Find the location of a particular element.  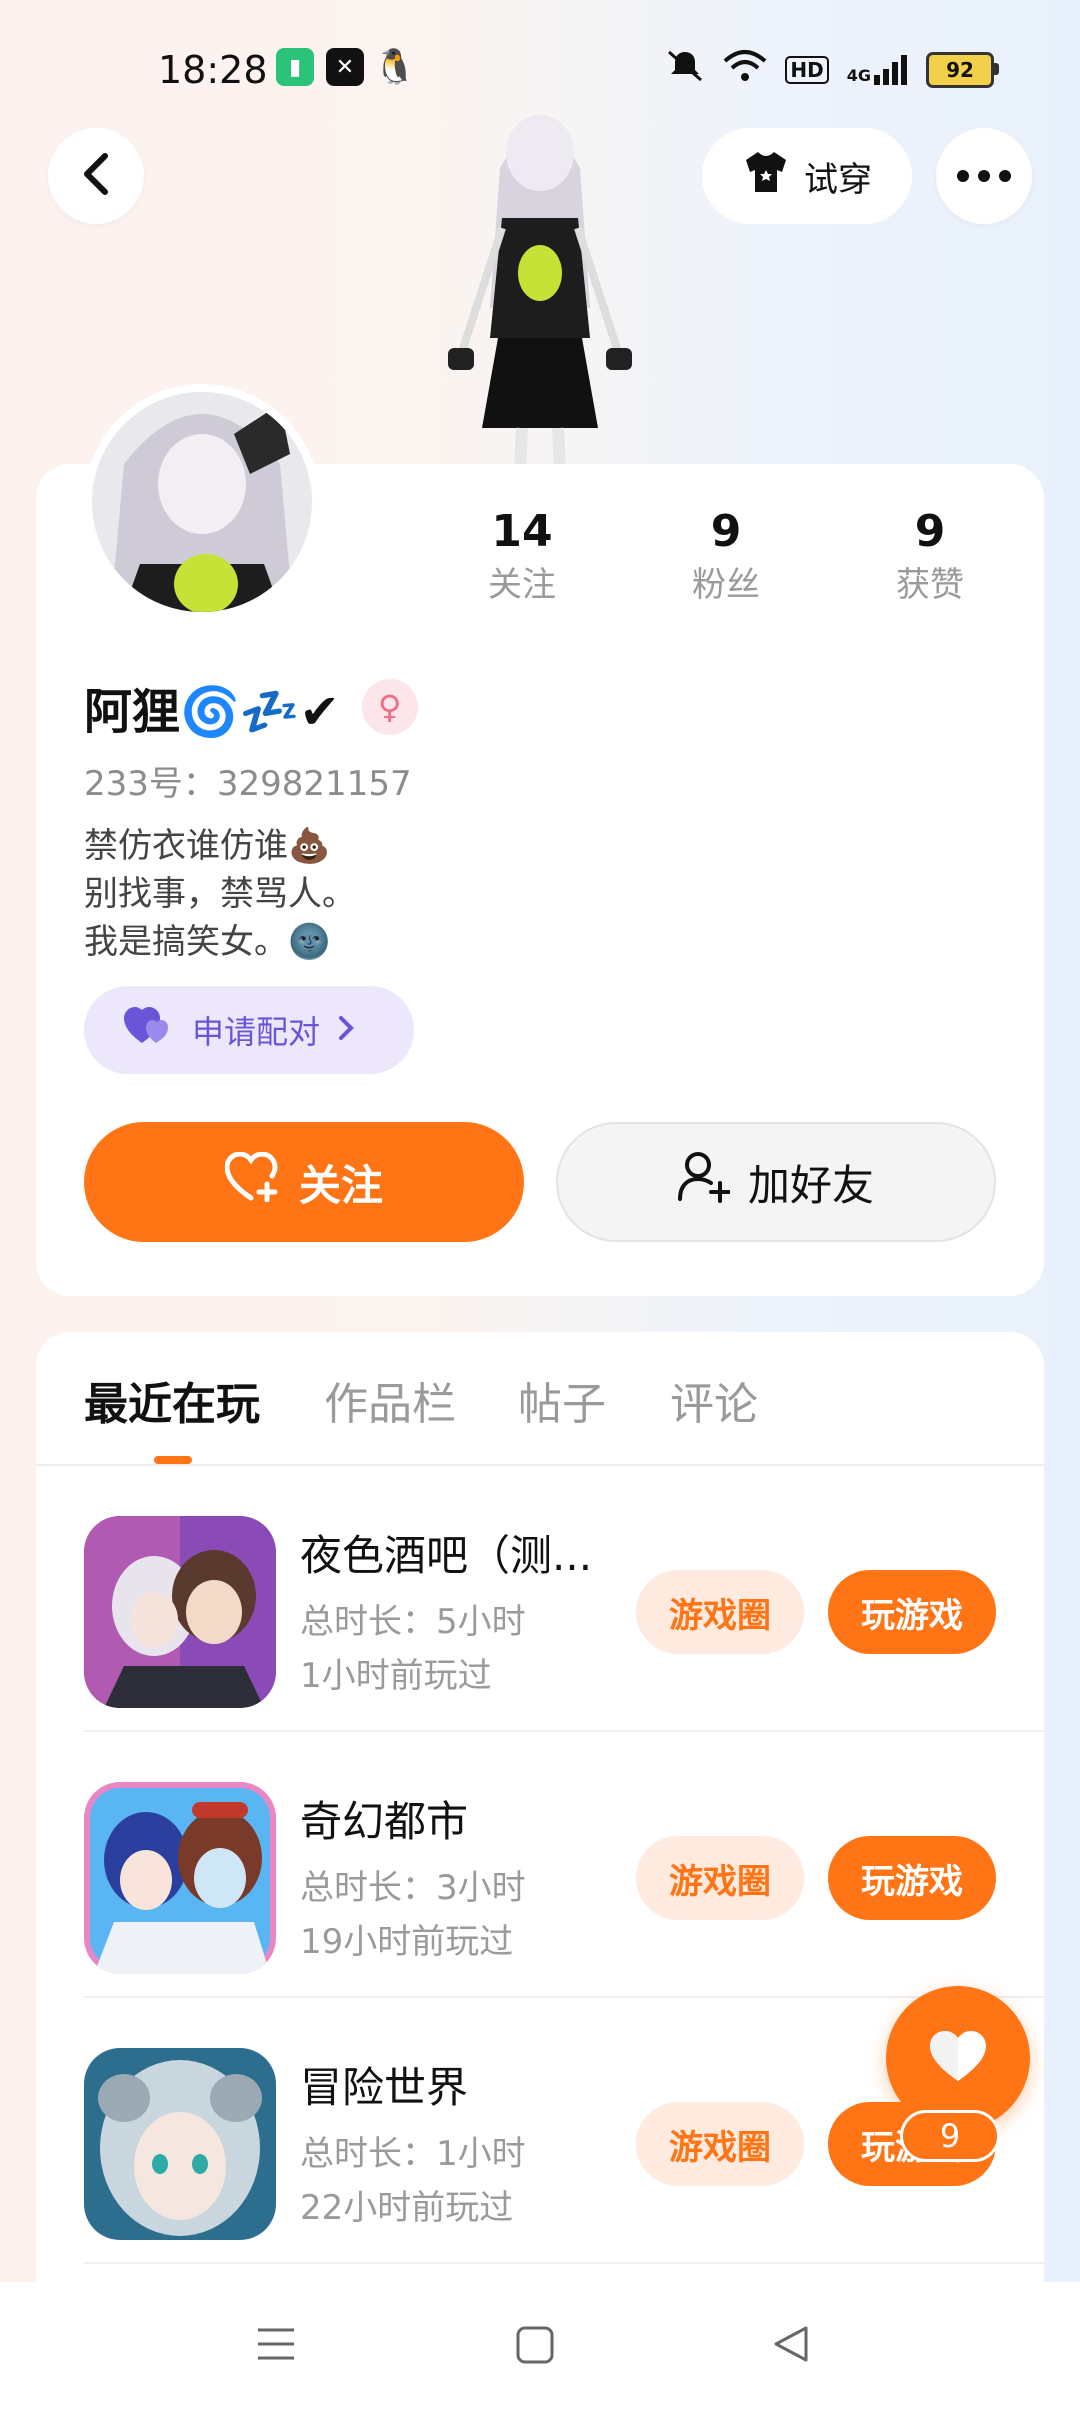

stat-likes-label: 获赞 is located at coordinates (930, 585).